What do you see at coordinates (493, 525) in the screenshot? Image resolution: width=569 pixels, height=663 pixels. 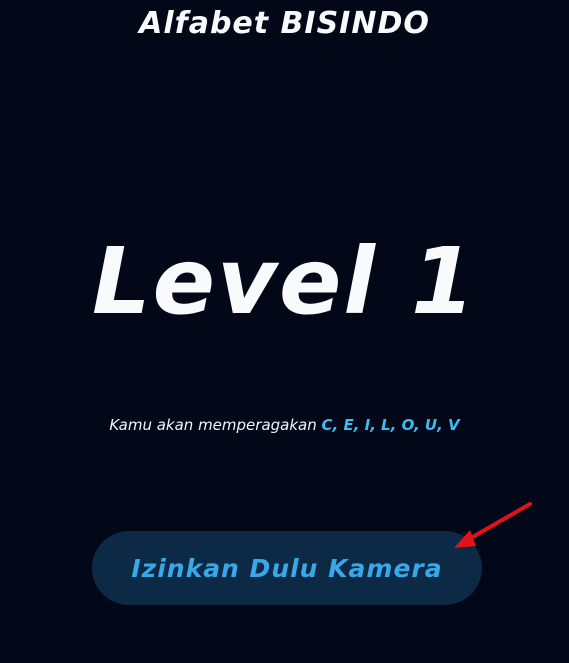 I see `red-arrow-icon` at bounding box center [493, 525].